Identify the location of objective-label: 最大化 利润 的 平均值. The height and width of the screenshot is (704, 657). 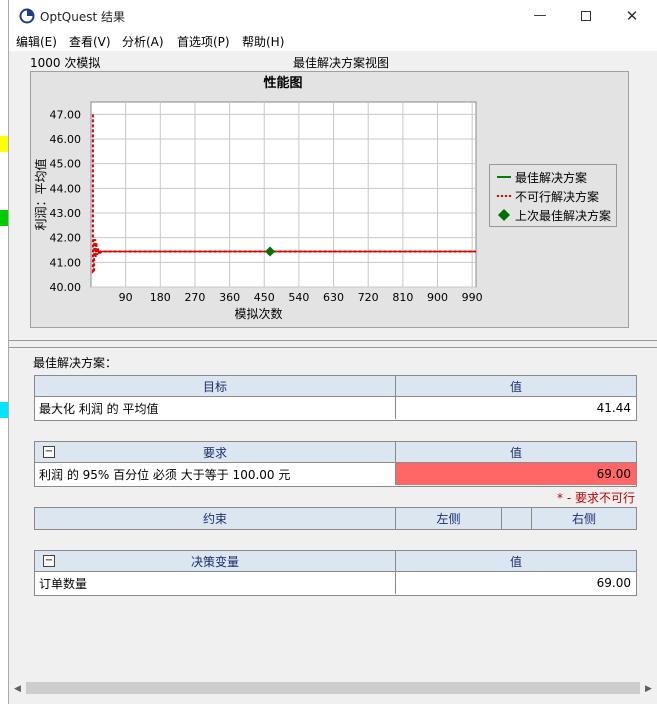
(99, 408).